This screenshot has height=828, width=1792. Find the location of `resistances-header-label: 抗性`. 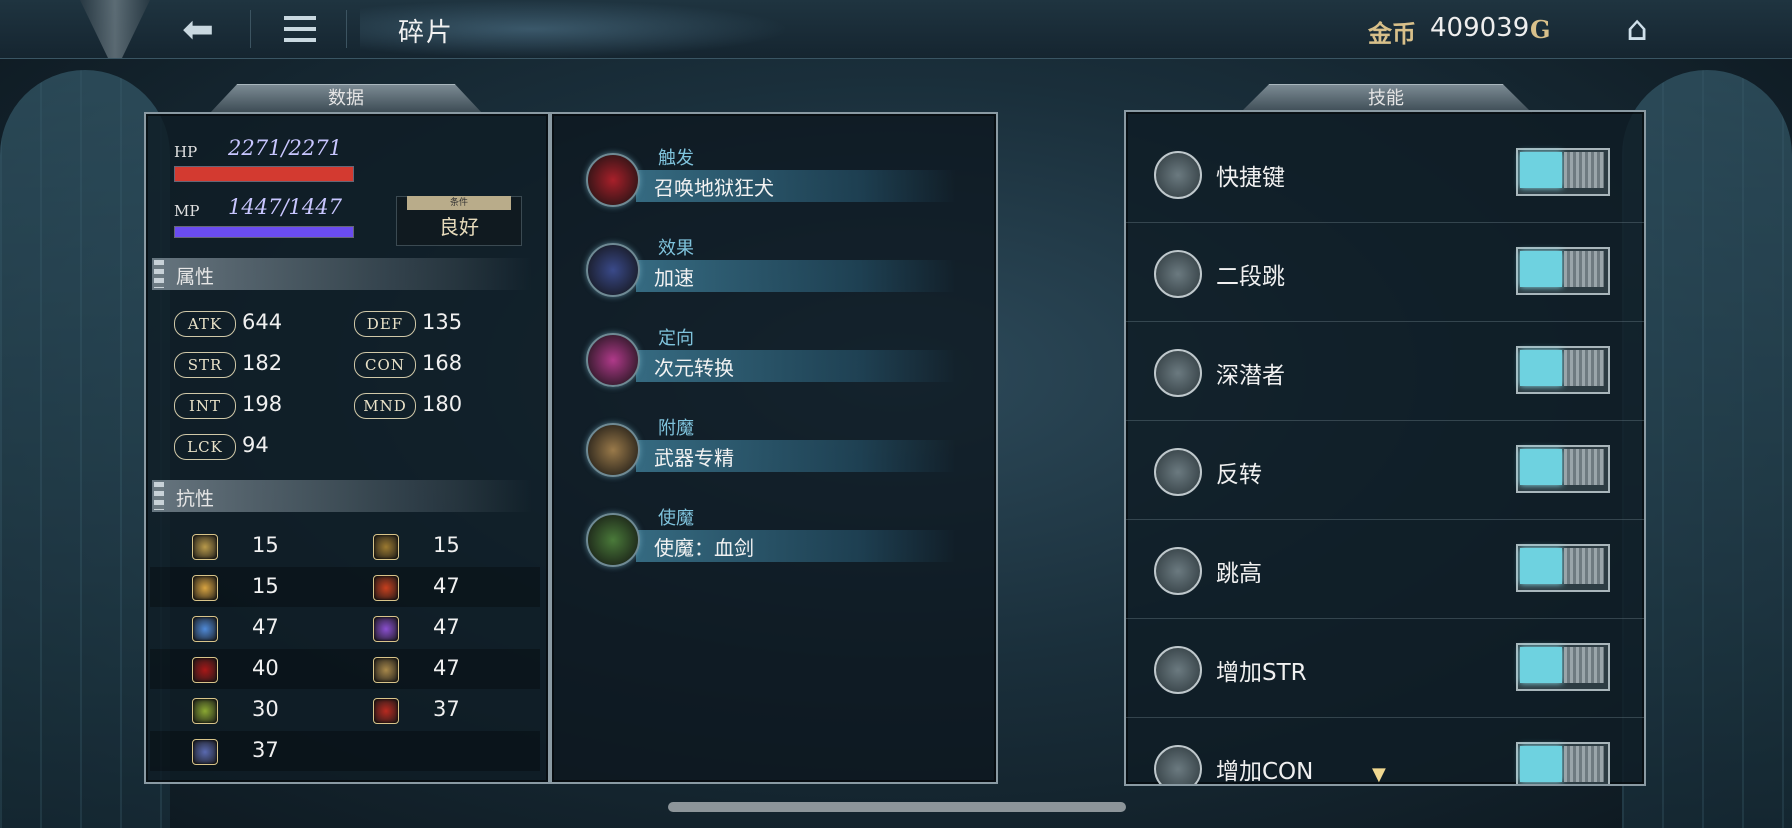

resistances-header-label: 抗性 is located at coordinates (195, 499).